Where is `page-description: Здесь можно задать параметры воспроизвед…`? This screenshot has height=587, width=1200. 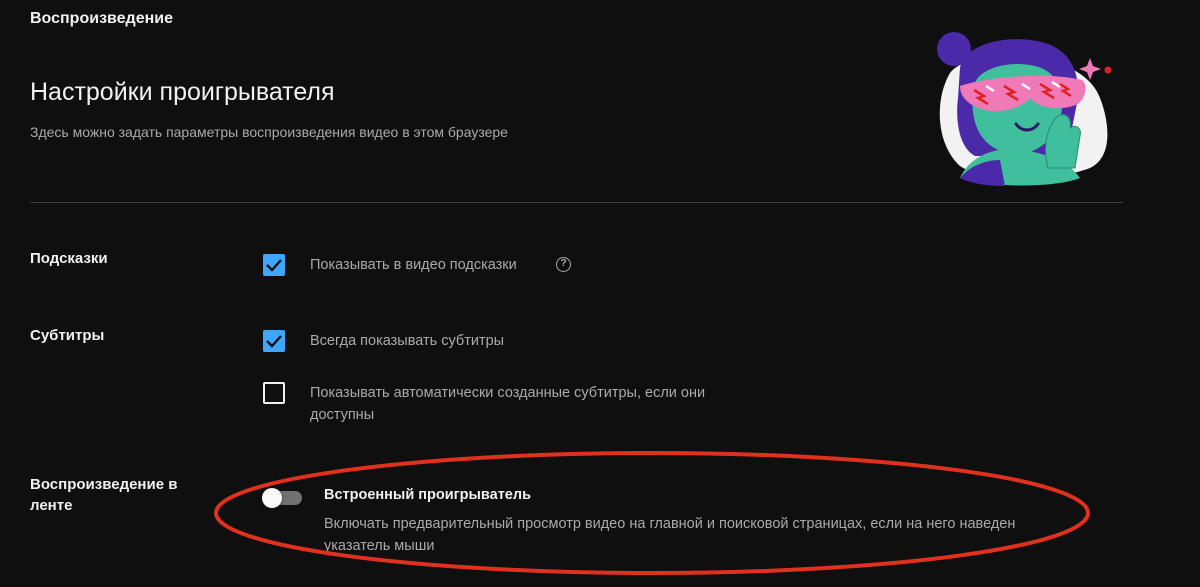
page-description: Здесь можно задать параметры воспроизвед… is located at coordinates (269, 132).